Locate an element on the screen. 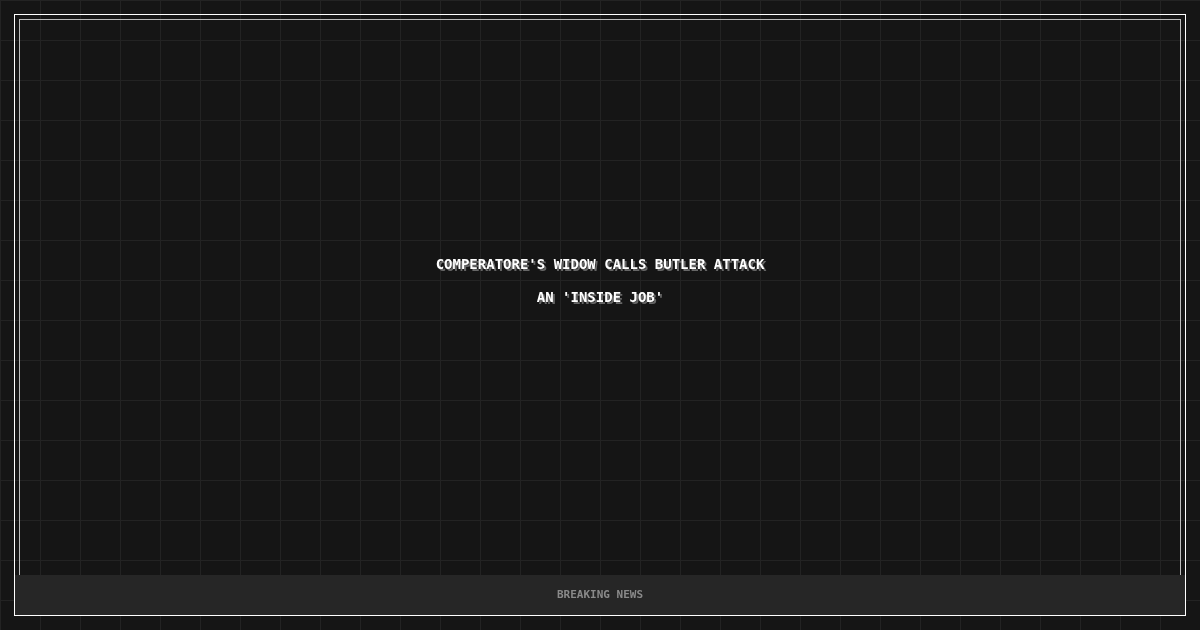 The width and height of the screenshot is (1200, 630). headline: COMPERATORE'S WIDOW CALLS BUTLER ATTACK is located at coordinates (600, 264).